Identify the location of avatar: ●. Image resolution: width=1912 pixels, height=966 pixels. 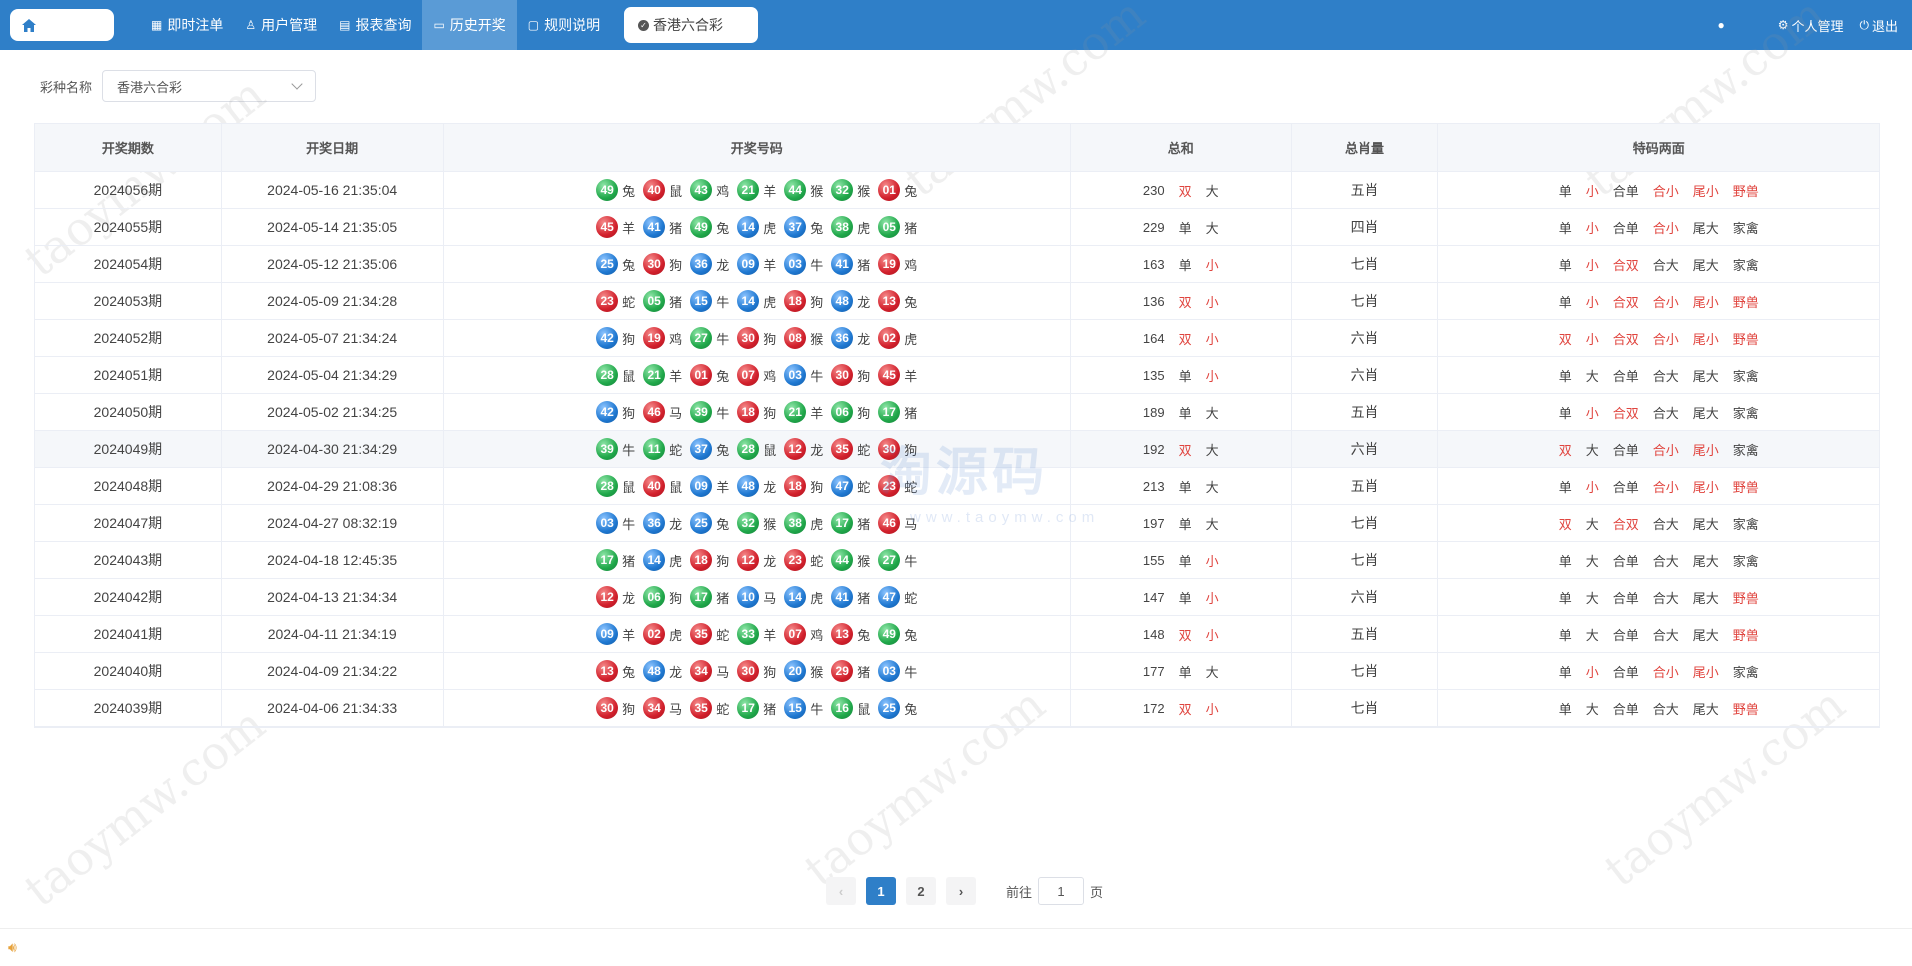
(1722, 25).